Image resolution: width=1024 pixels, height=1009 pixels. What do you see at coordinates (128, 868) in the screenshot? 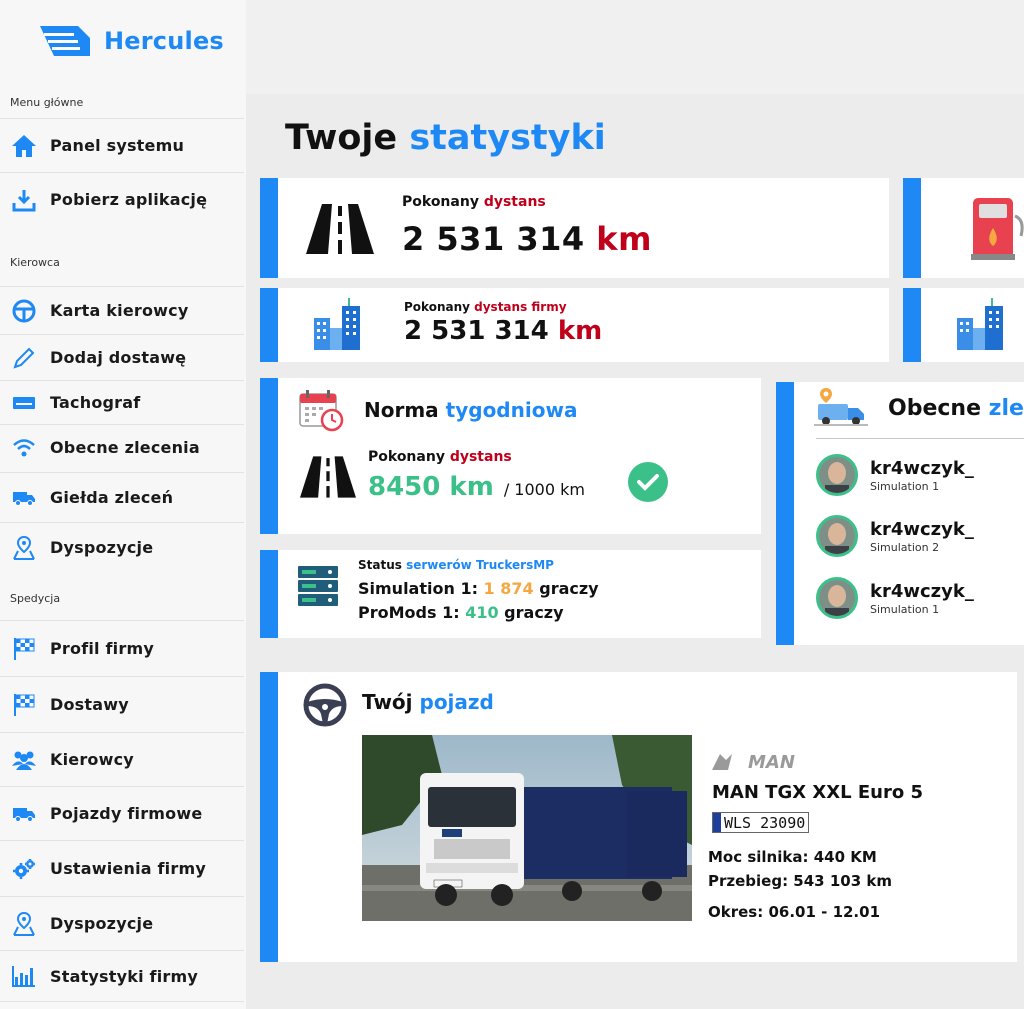
I see `sidebar-item-label: Ustawienia firmy` at bounding box center [128, 868].